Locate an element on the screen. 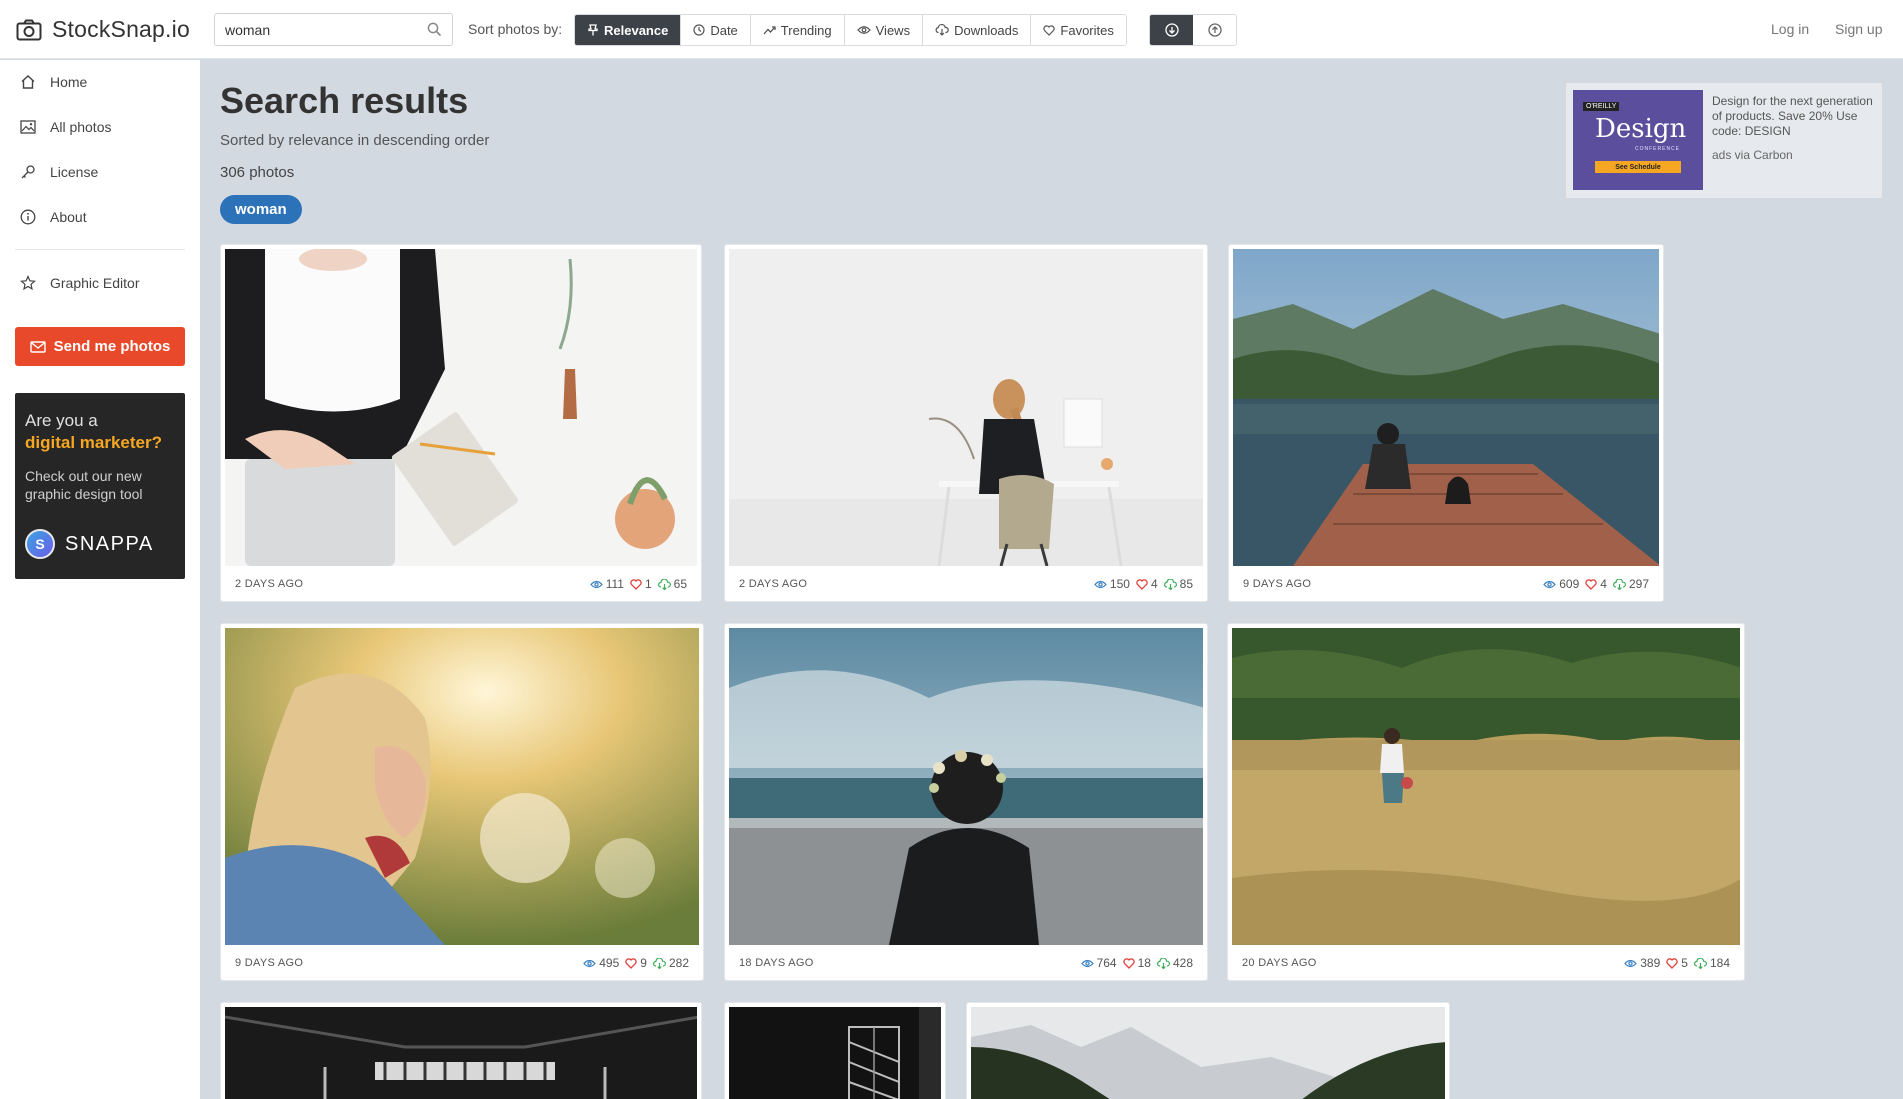 The height and width of the screenshot is (1099, 1903). photo-meta: 9 DAYS AGO 609 4 297 is located at coordinates (1446, 584).